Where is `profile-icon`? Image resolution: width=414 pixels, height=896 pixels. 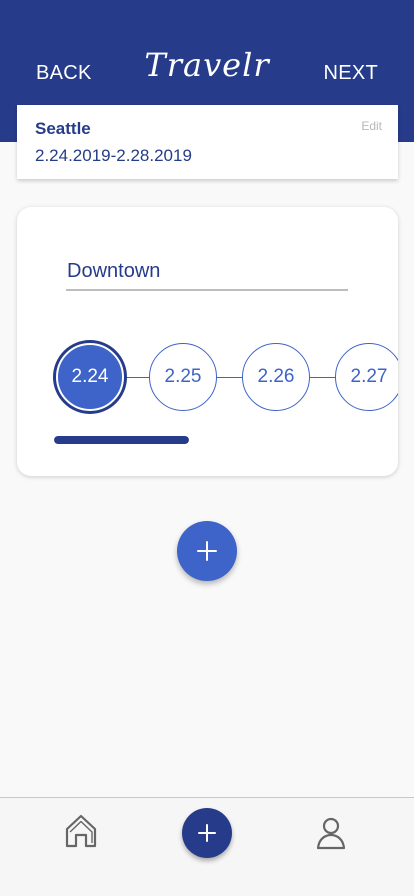 profile-icon is located at coordinates (331, 833).